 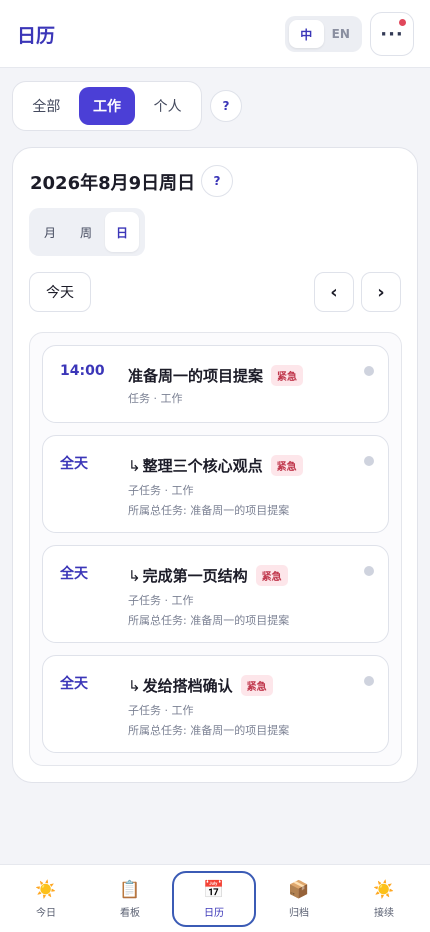 I want to click on bottom-nav: ☀️ 今日 📋 看板 📅 日历 📦 归档 ☀️ 接续, so click(x=215, y=898).